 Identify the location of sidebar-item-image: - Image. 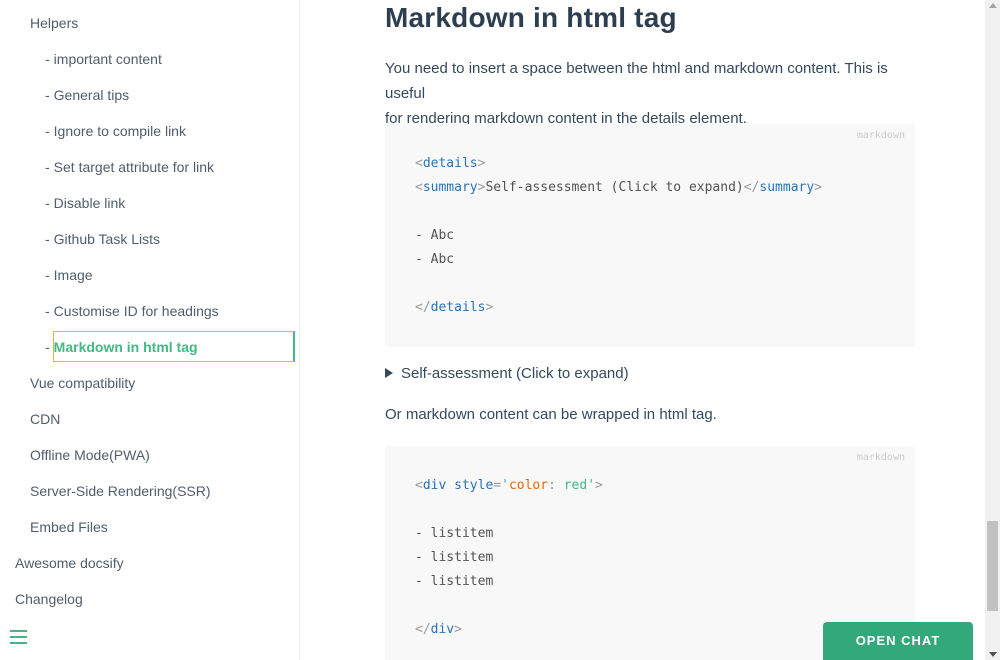
(69, 275).